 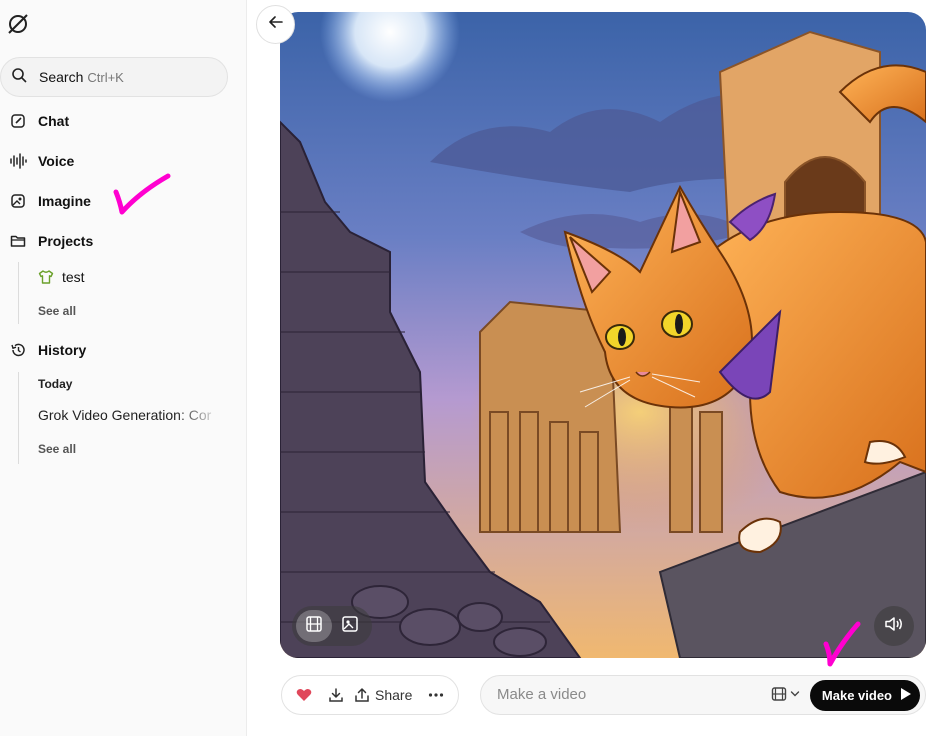 What do you see at coordinates (105, 77) in the screenshot?
I see `search-shortcut: Ctrl+K` at bounding box center [105, 77].